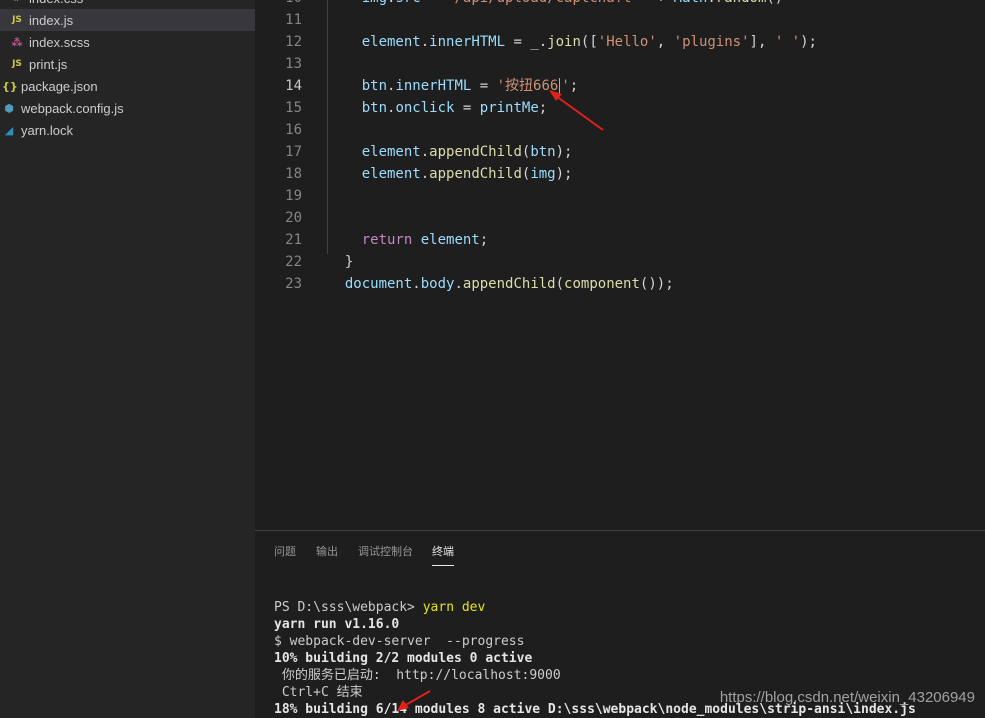 Image resolution: width=985 pixels, height=718 pixels. I want to click on terminal-text: 10% building 2/2 modules 0 active, so click(403, 658).